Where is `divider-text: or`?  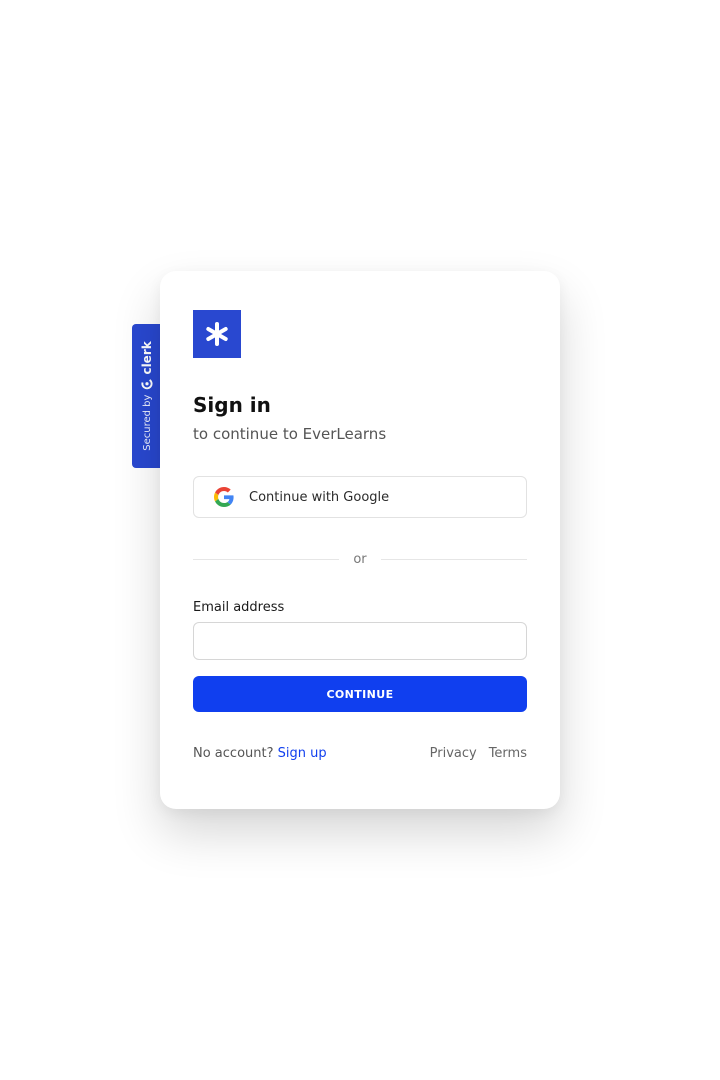 divider-text: or is located at coordinates (360, 559).